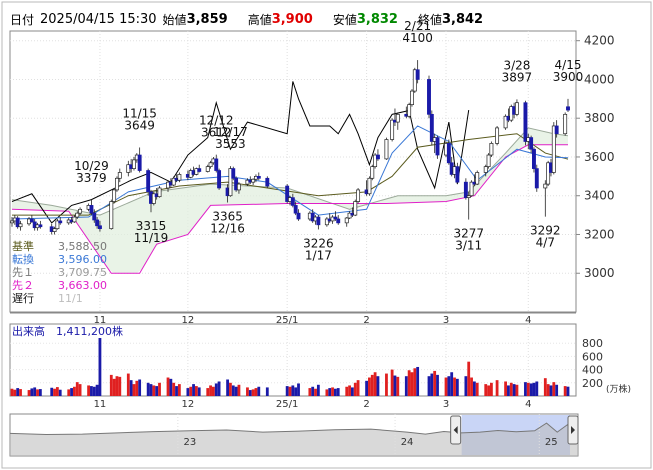 Image resolution: width=653 pixels, height=470 pixels. I want to click on volume-x-tick-label: 11, so click(100, 404).